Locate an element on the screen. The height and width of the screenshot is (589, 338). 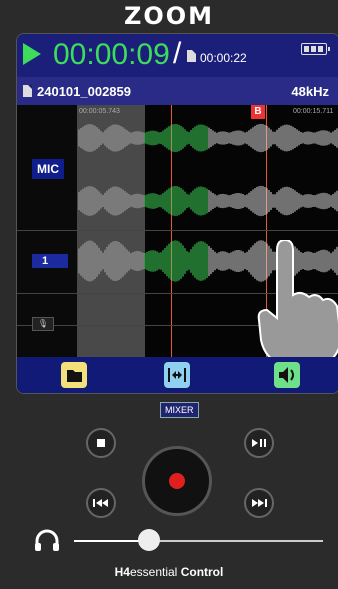
stop-button is located at coordinates (101, 443).